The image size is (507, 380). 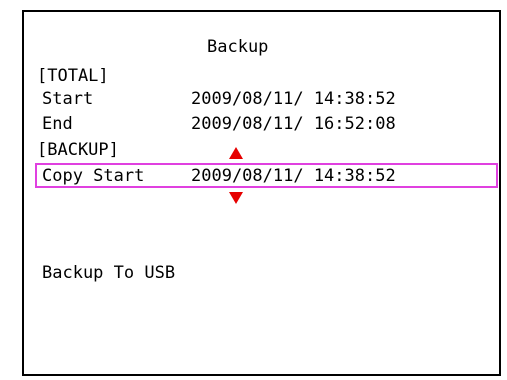 I want to click on copy-start-value: 2009/08/11/ 14:38:52, so click(x=293, y=176).